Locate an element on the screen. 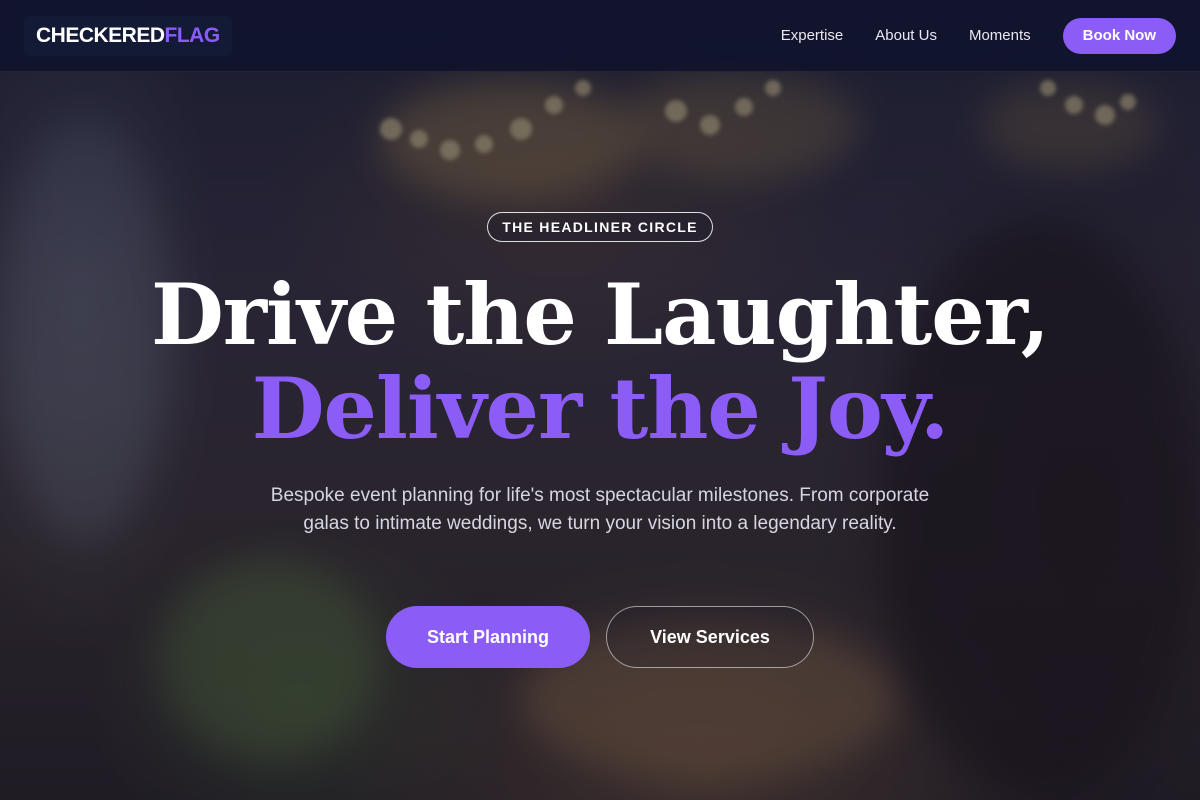 The image size is (1200, 800). nav-link-expertise: Expertise is located at coordinates (812, 35).